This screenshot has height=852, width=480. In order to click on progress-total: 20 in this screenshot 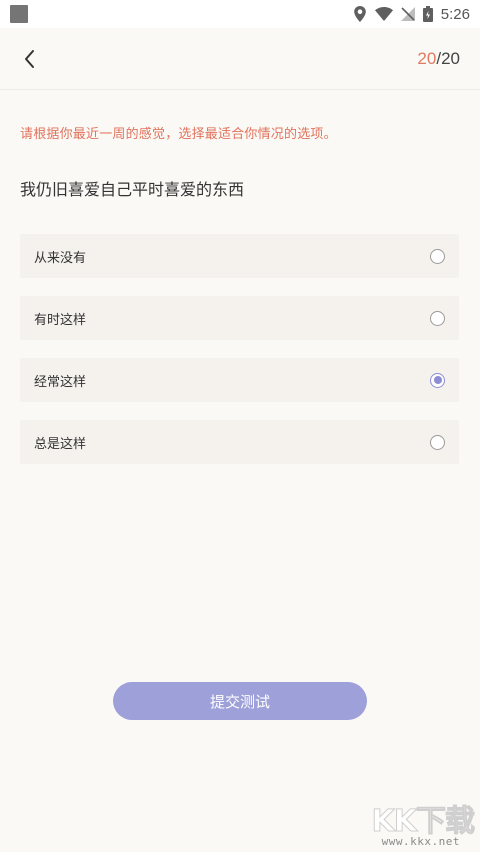, I will do `click(450, 58)`.